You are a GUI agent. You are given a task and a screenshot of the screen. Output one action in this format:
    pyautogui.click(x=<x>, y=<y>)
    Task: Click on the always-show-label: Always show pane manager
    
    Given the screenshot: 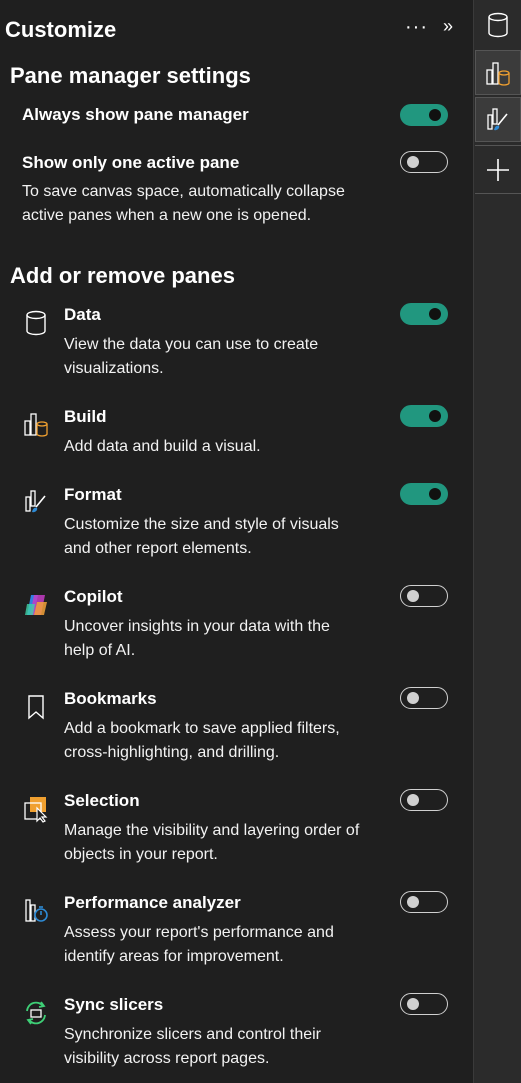 What is the action you would take?
    pyautogui.click(x=135, y=114)
    